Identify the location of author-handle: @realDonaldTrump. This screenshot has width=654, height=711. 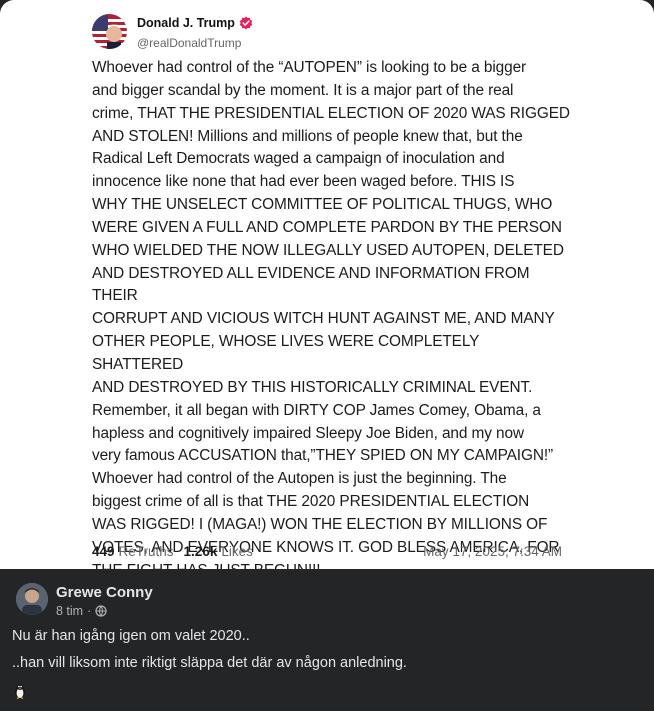
(189, 43).